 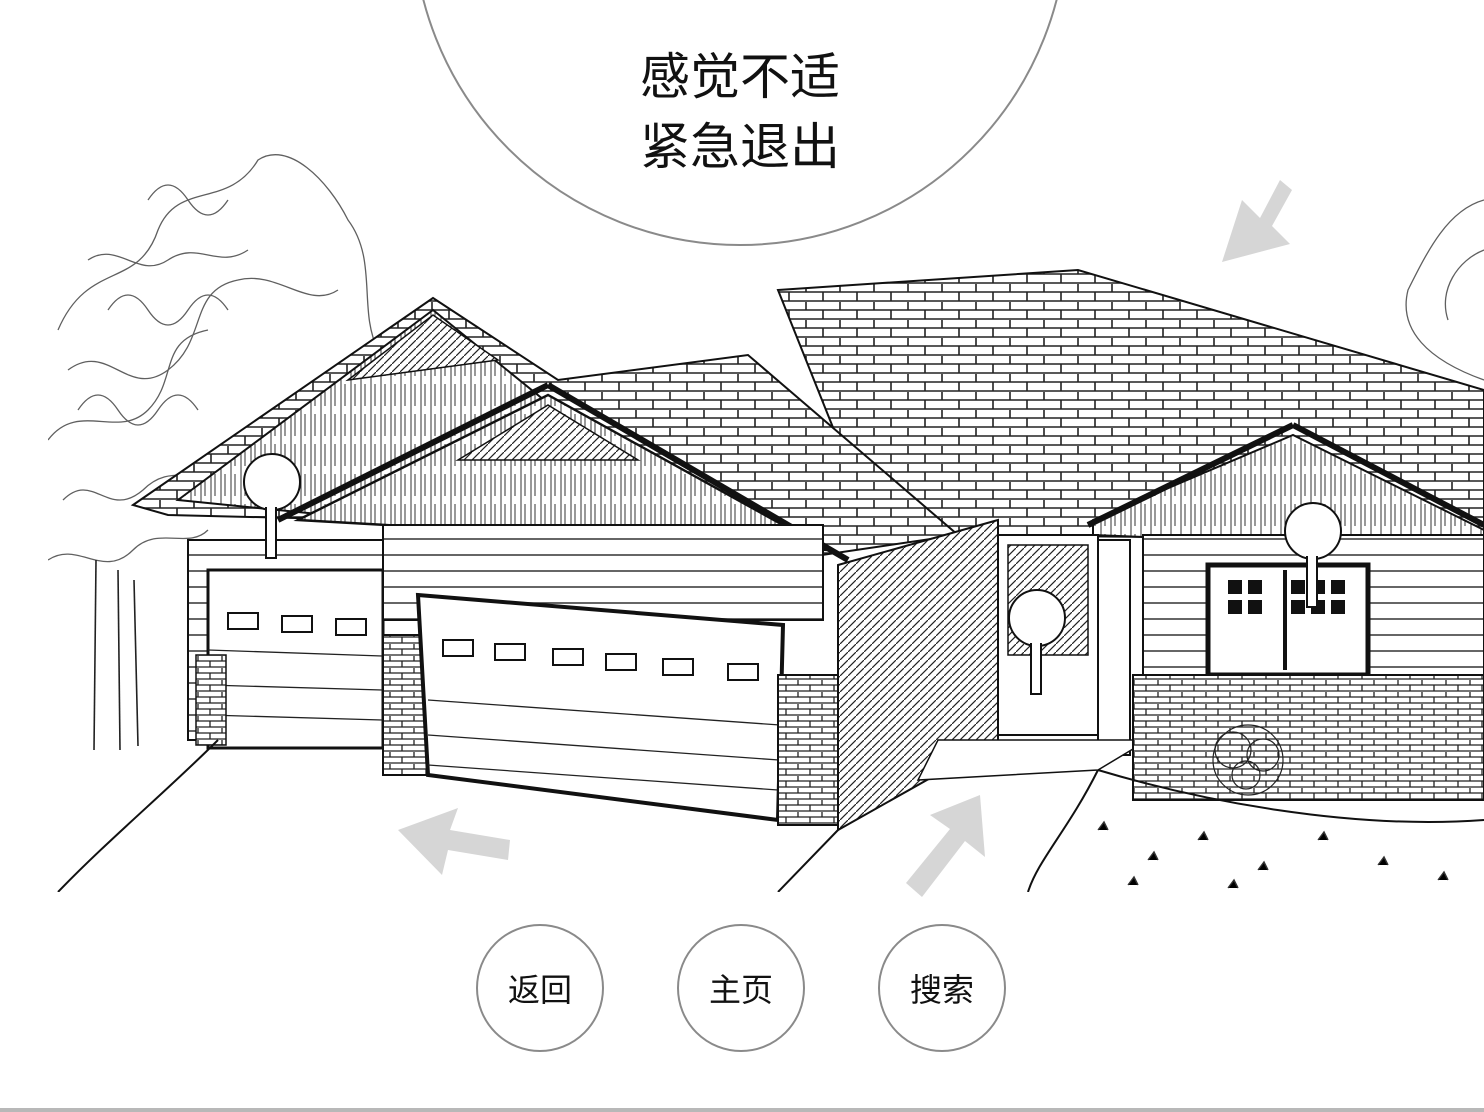 What do you see at coordinates (950, 845) in the screenshot?
I see `arrow-forward-icon` at bounding box center [950, 845].